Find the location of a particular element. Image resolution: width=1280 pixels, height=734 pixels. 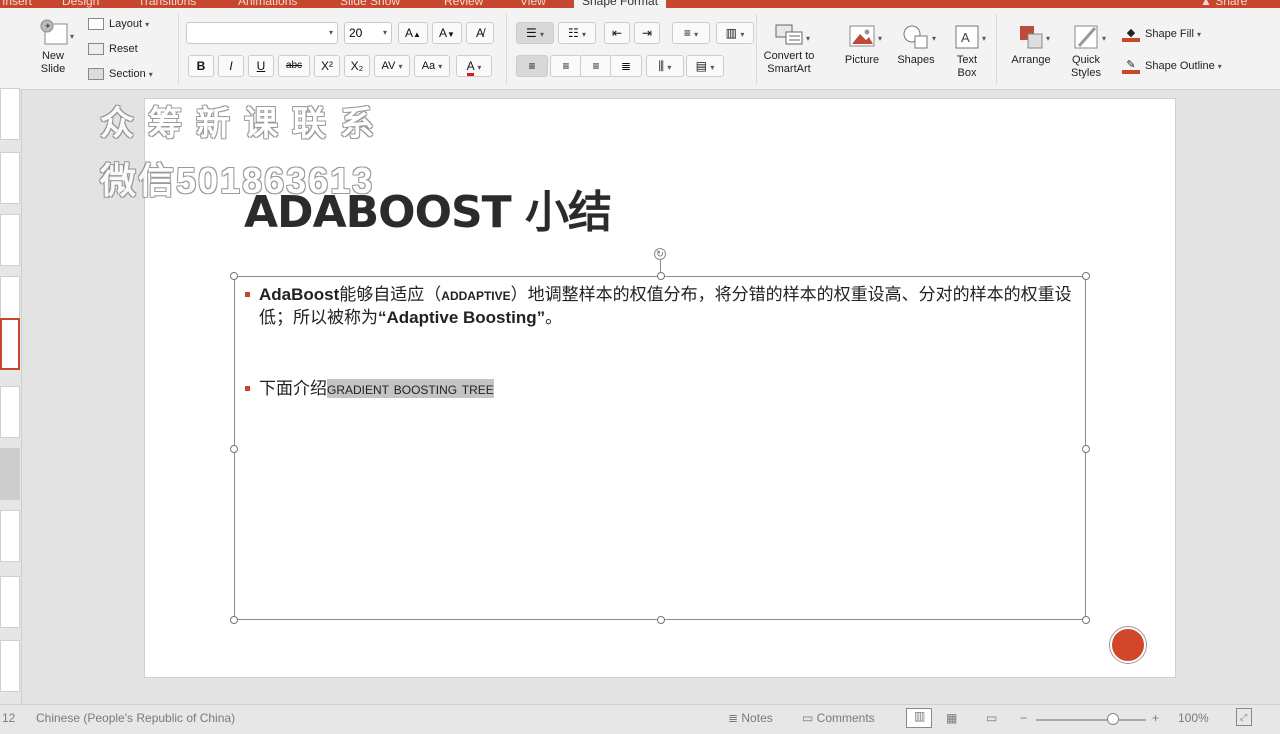

shapes-button: Shapes is located at coordinates (916, 44).